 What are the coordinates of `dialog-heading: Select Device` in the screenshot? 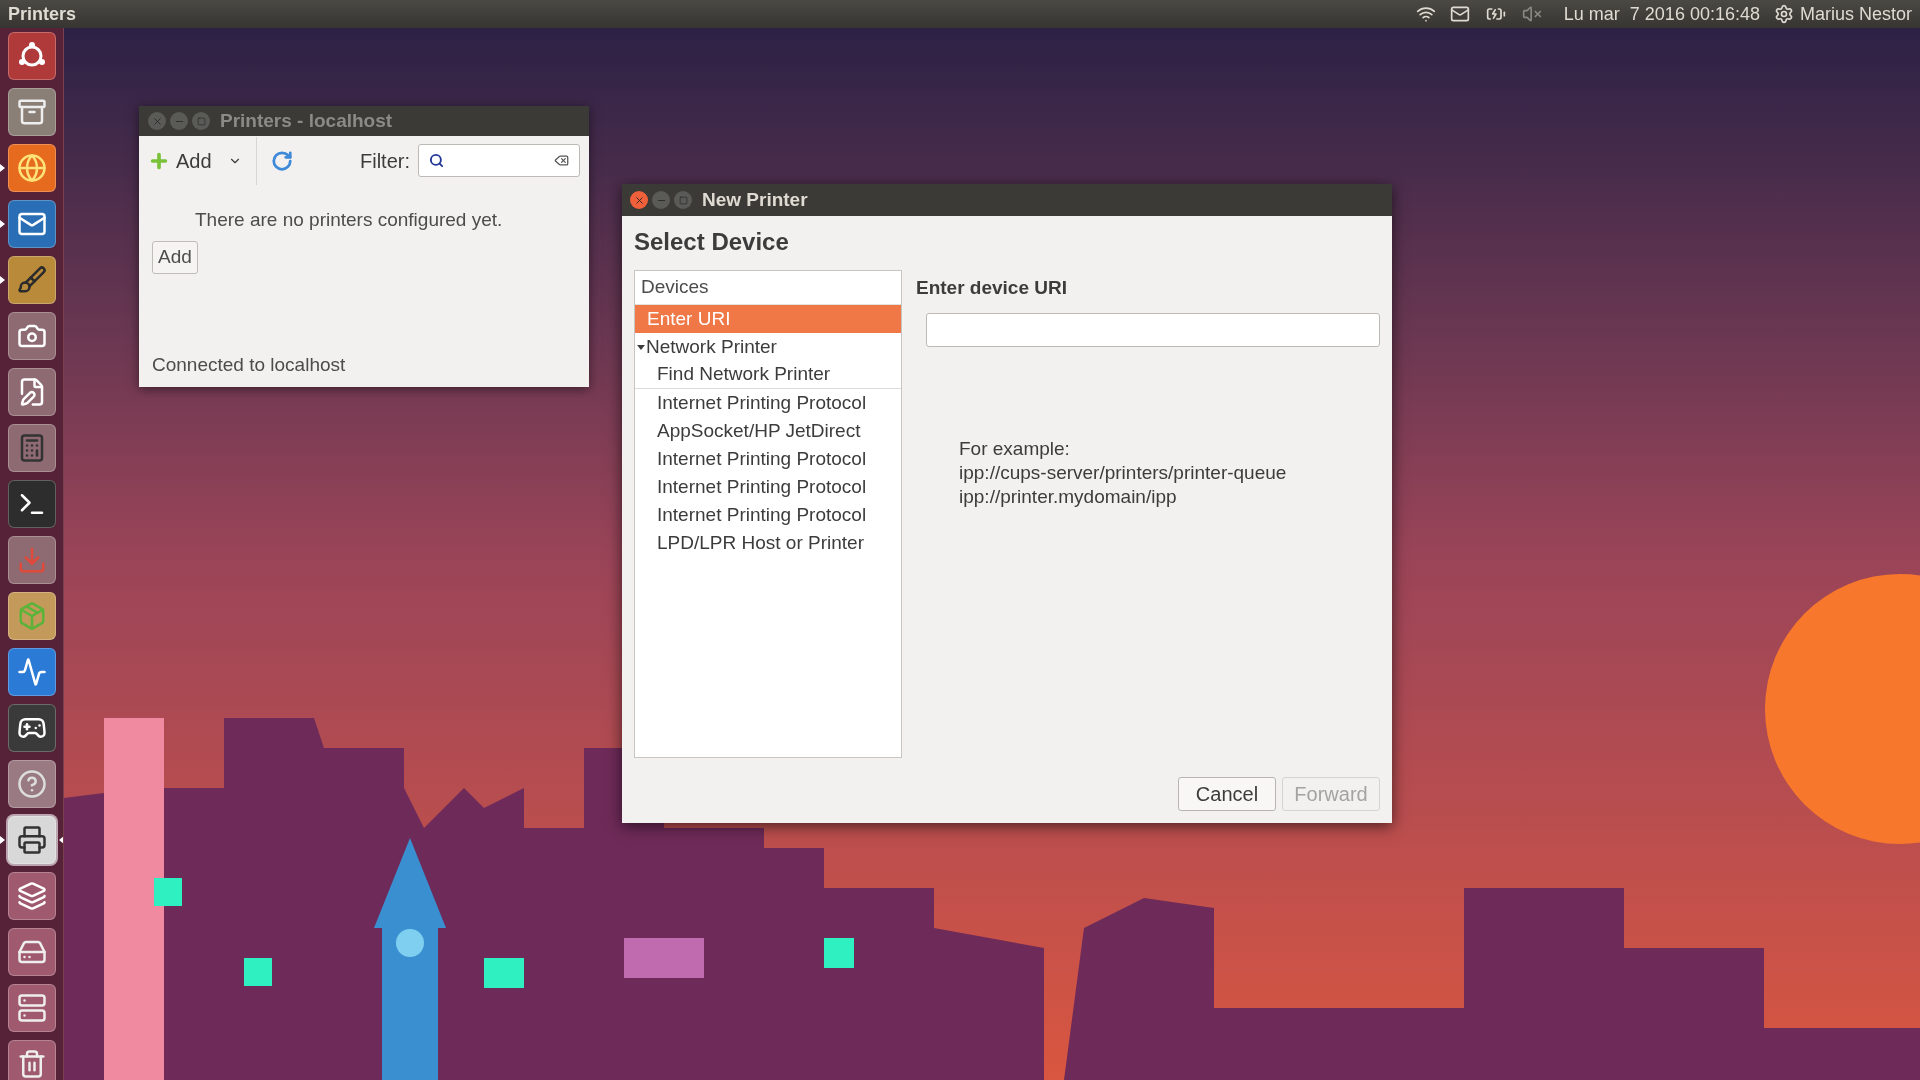 It's located at (711, 242).